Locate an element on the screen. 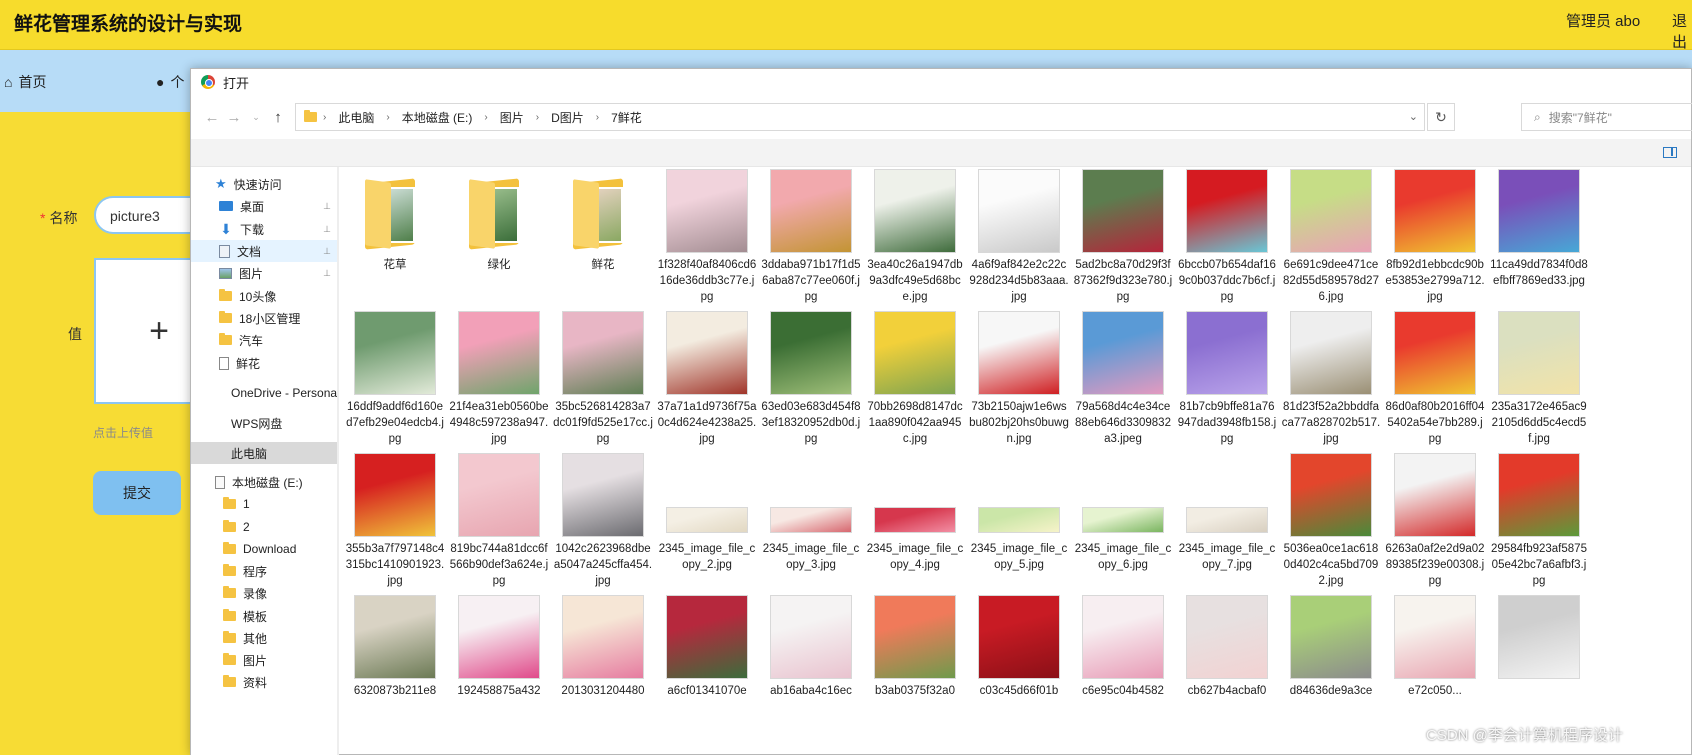 The width and height of the screenshot is (1692, 755). file-tile: ab16aba4c16ec is located at coordinates (811, 666).